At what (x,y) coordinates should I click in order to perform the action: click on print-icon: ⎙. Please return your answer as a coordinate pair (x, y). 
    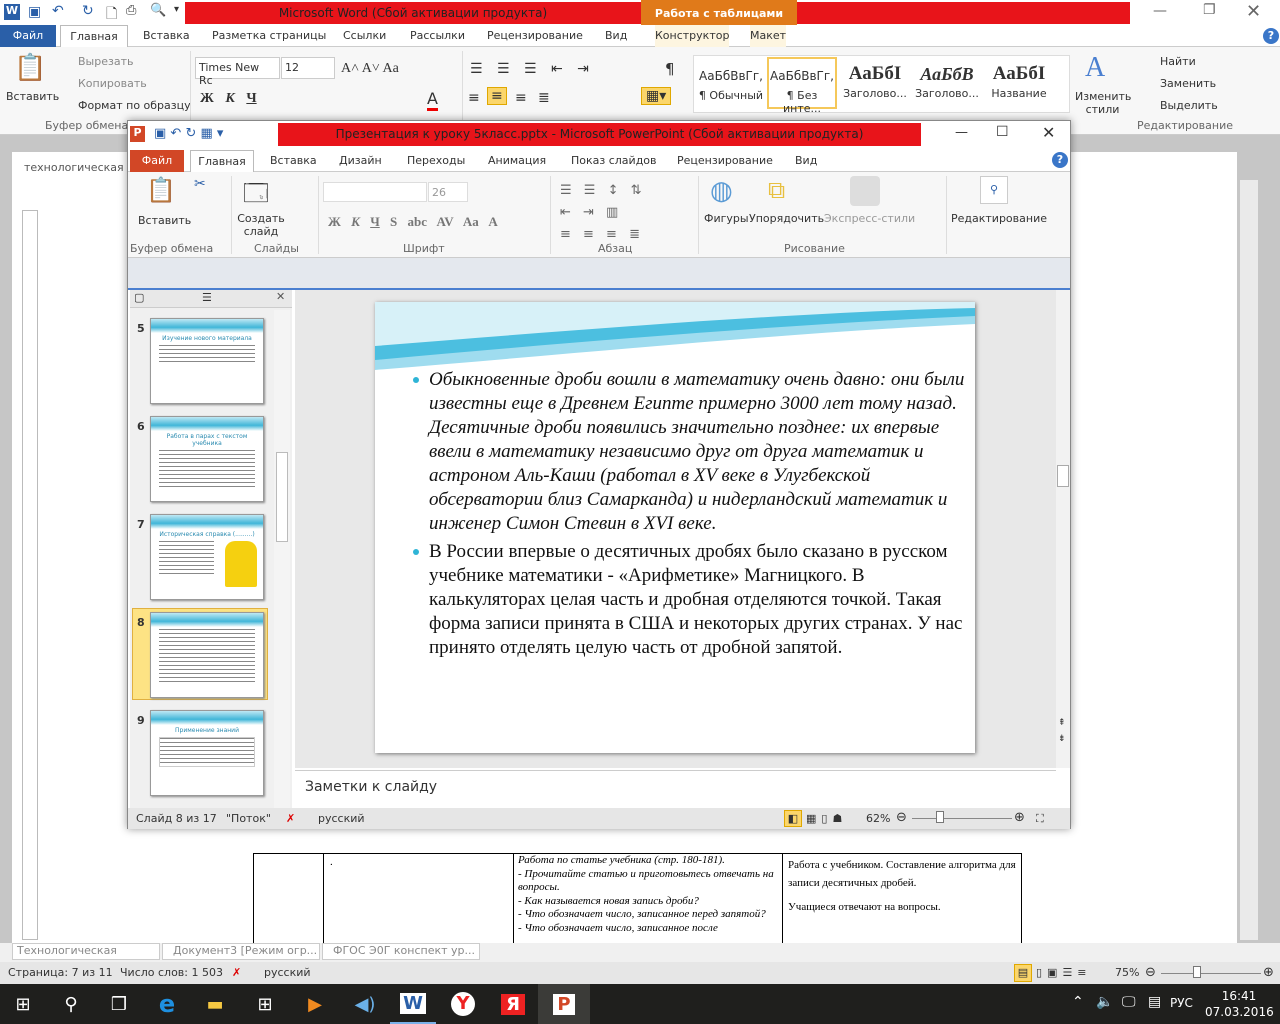
    Looking at the image, I should click on (131, 10).